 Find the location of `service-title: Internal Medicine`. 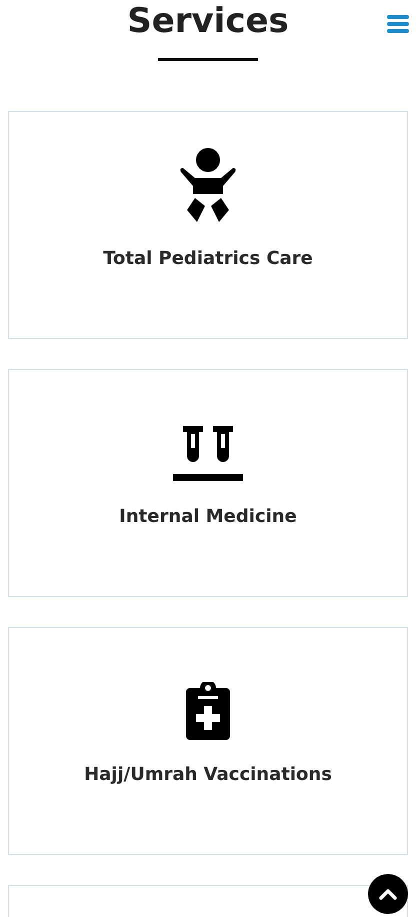

service-title: Internal Medicine is located at coordinates (208, 516).